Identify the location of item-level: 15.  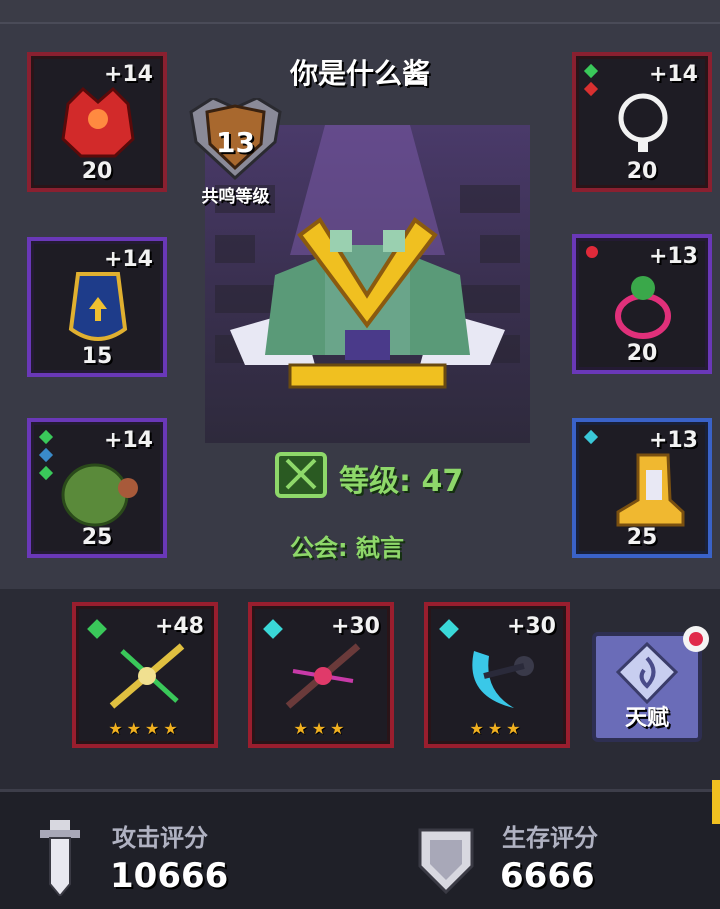
(97, 356).